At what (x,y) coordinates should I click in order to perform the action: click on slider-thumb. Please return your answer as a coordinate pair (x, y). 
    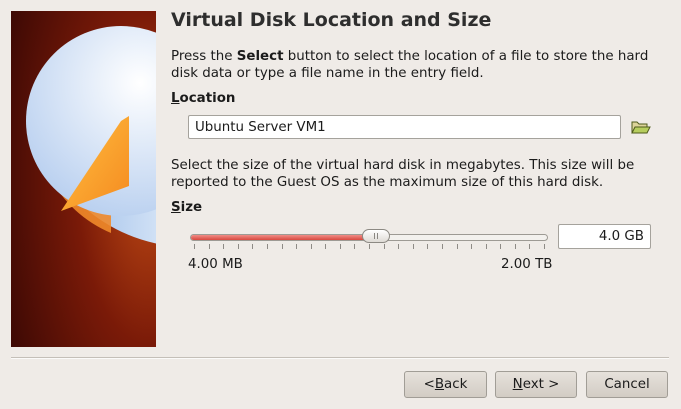
    Looking at the image, I should click on (376, 236).